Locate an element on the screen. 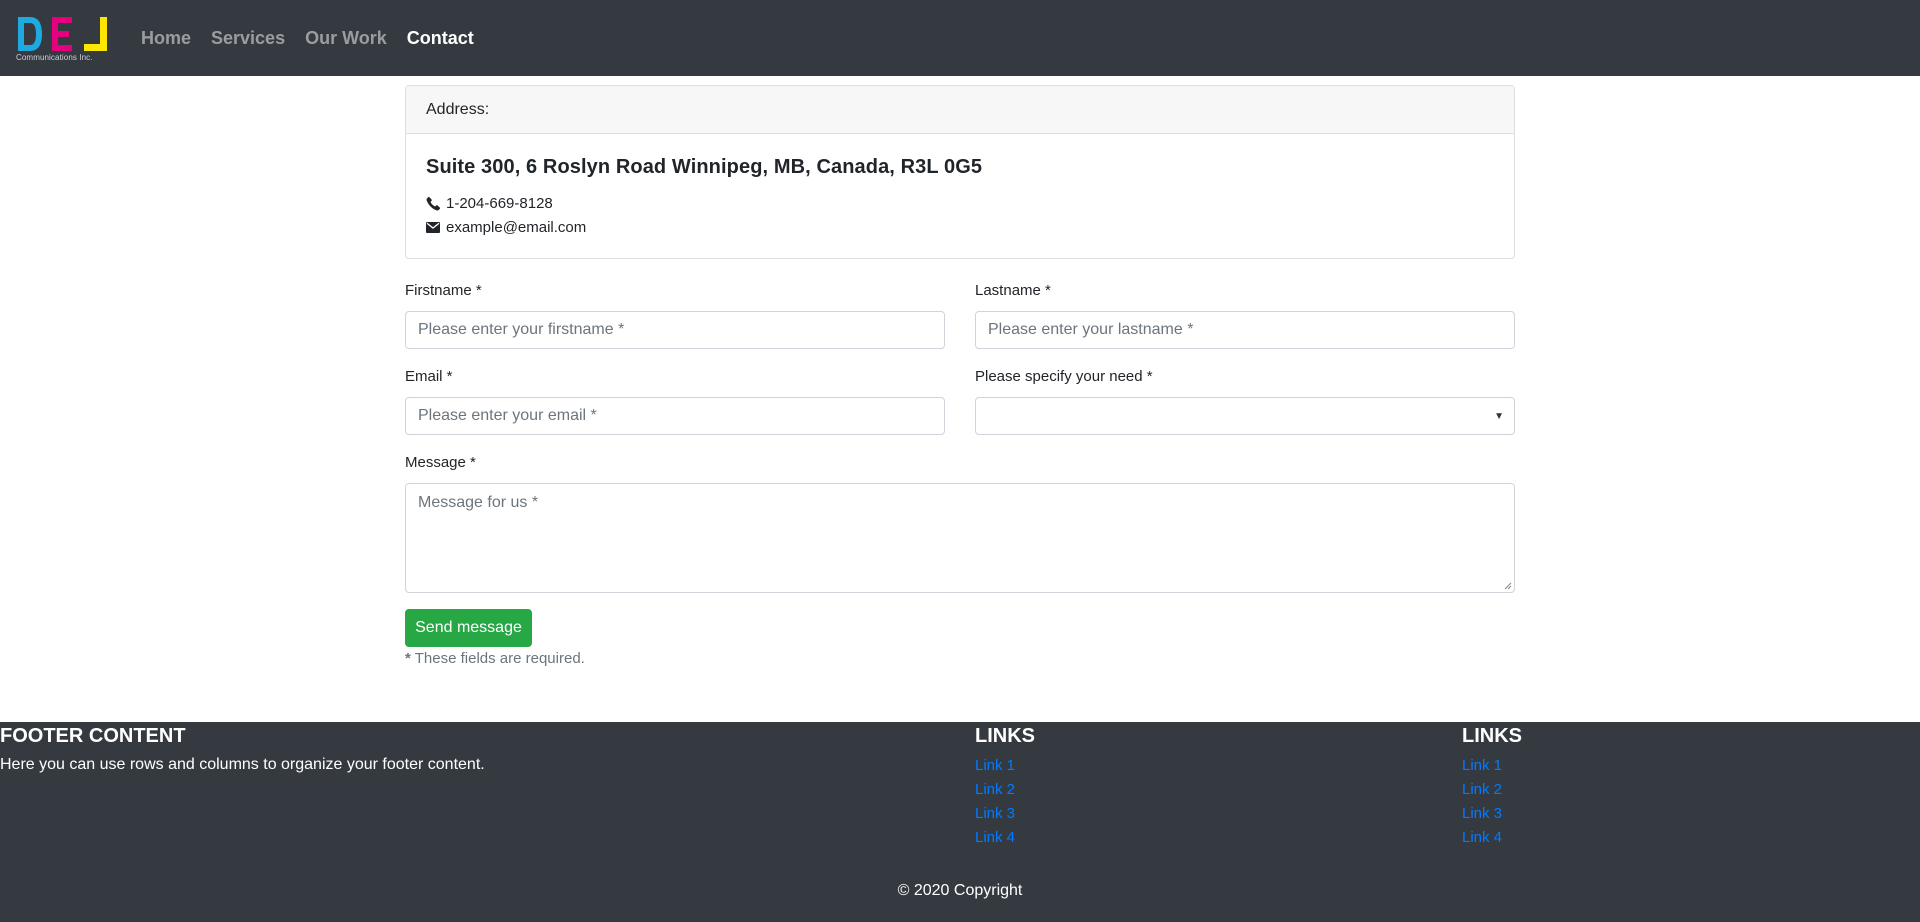 This screenshot has height=922, width=1920. footer-links-column-1: LINKS Link 1 Link 2 Link 3 Link 4 is located at coordinates (1005, 786).